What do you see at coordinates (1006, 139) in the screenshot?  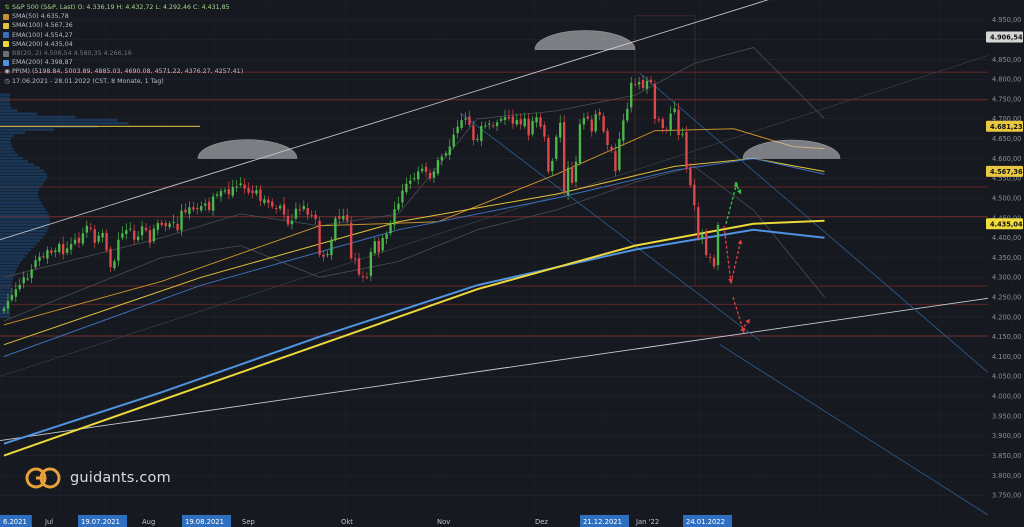 I see `y-tick-label: 4.650,00` at bounding box center [1006, 139].